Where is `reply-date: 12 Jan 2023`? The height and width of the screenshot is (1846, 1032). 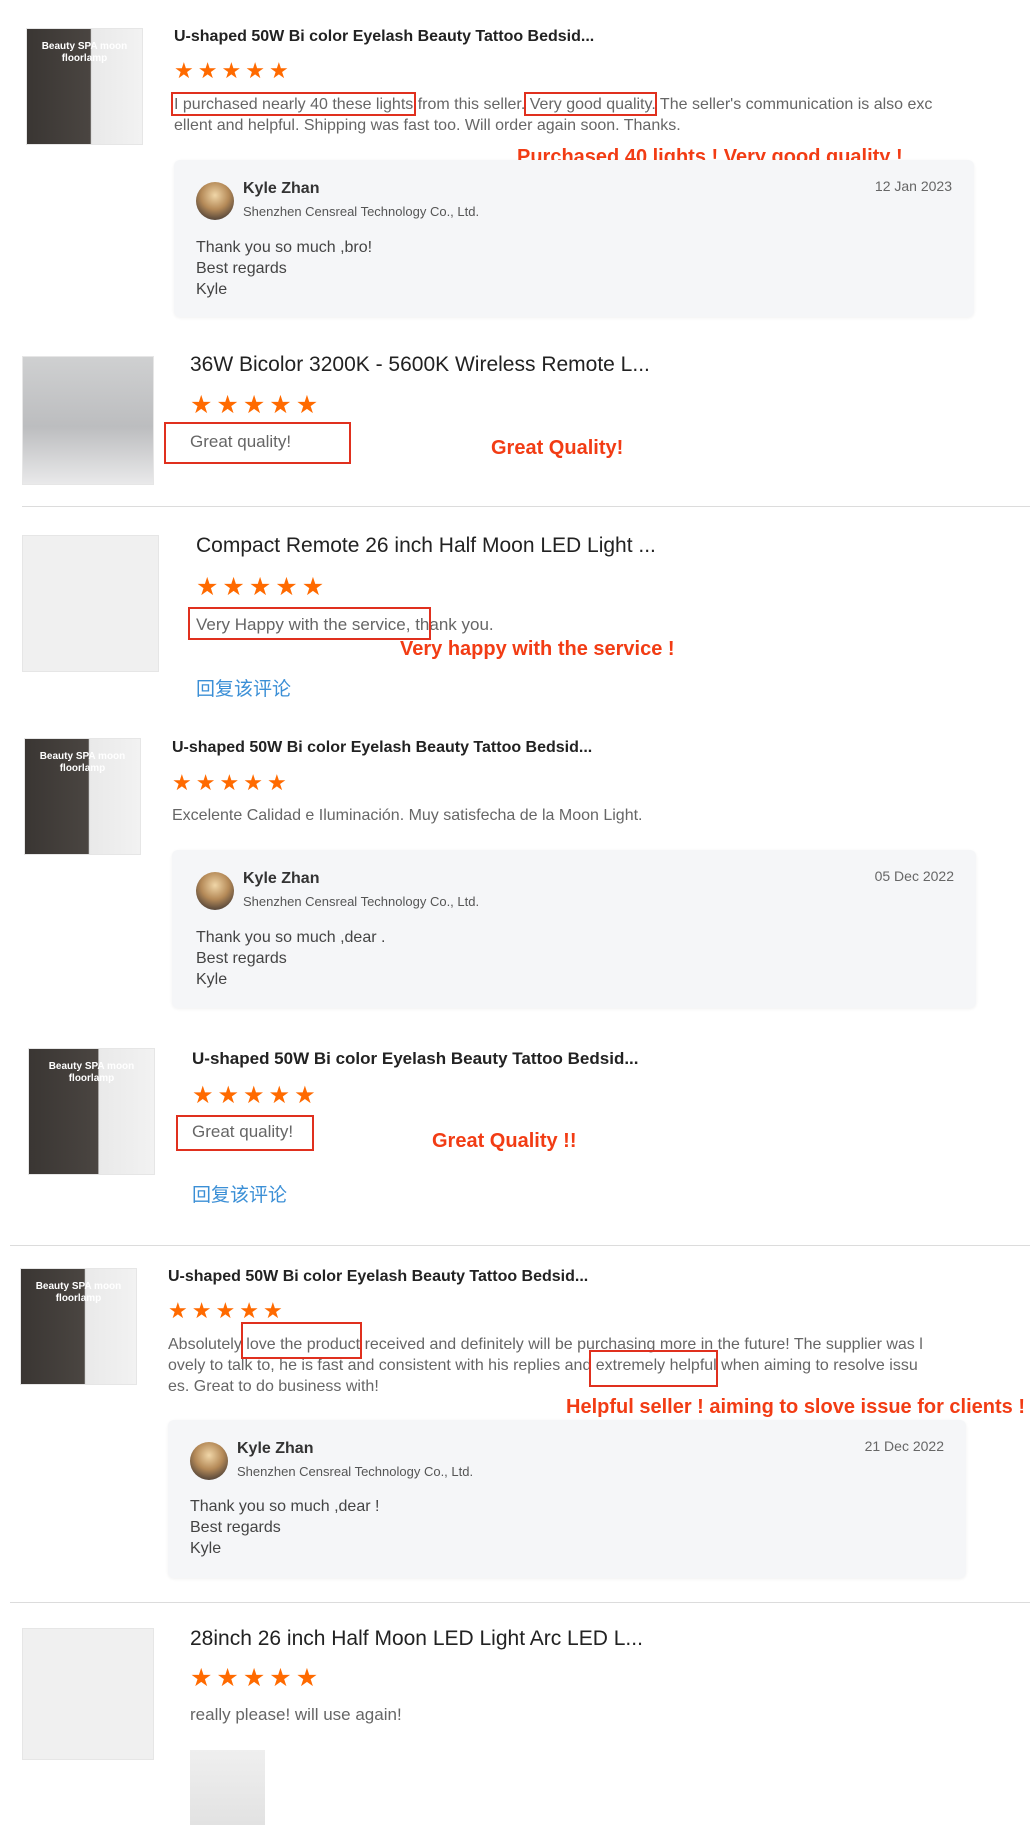 reply-date: 12 Jan 2023 is located at coordinates (913, 186).